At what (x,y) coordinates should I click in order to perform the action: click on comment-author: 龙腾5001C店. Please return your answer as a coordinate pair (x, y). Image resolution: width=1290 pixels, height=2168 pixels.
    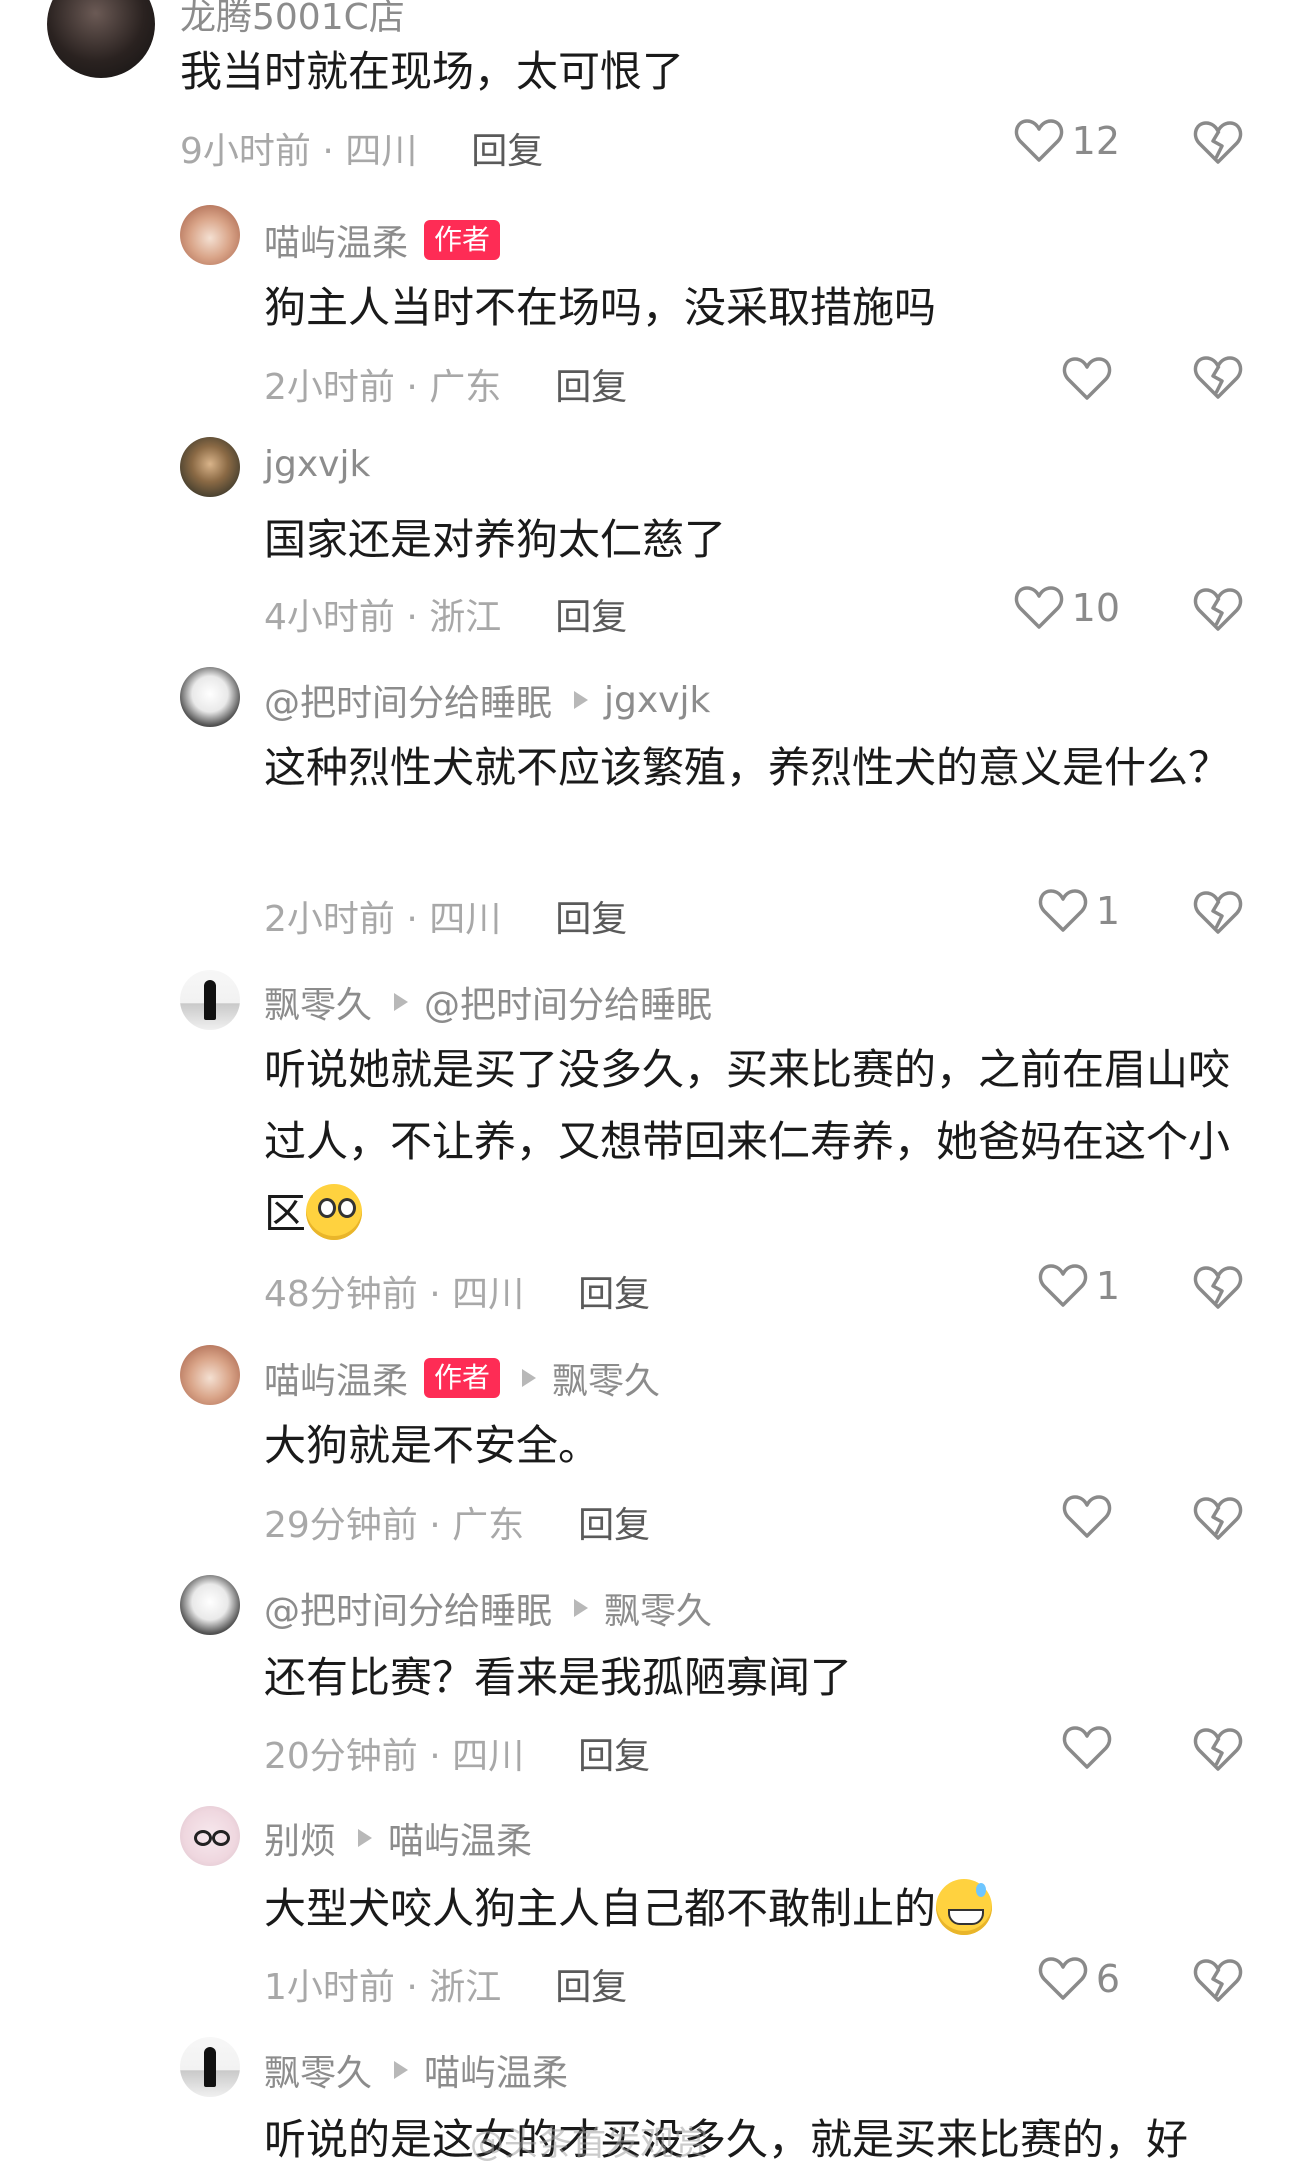
    Looking at the image, I should click on (292, 20).